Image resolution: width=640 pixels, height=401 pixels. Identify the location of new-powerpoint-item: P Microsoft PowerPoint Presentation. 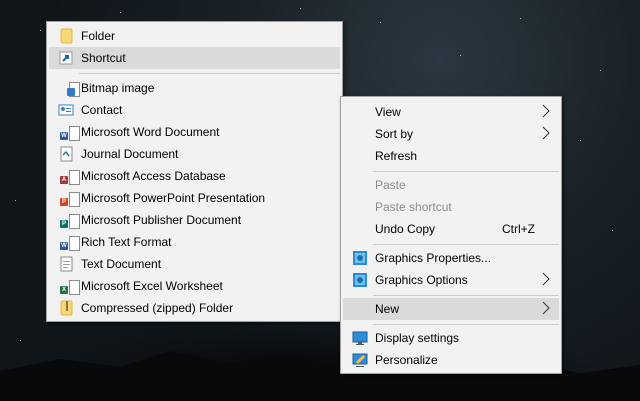
(194, 198).